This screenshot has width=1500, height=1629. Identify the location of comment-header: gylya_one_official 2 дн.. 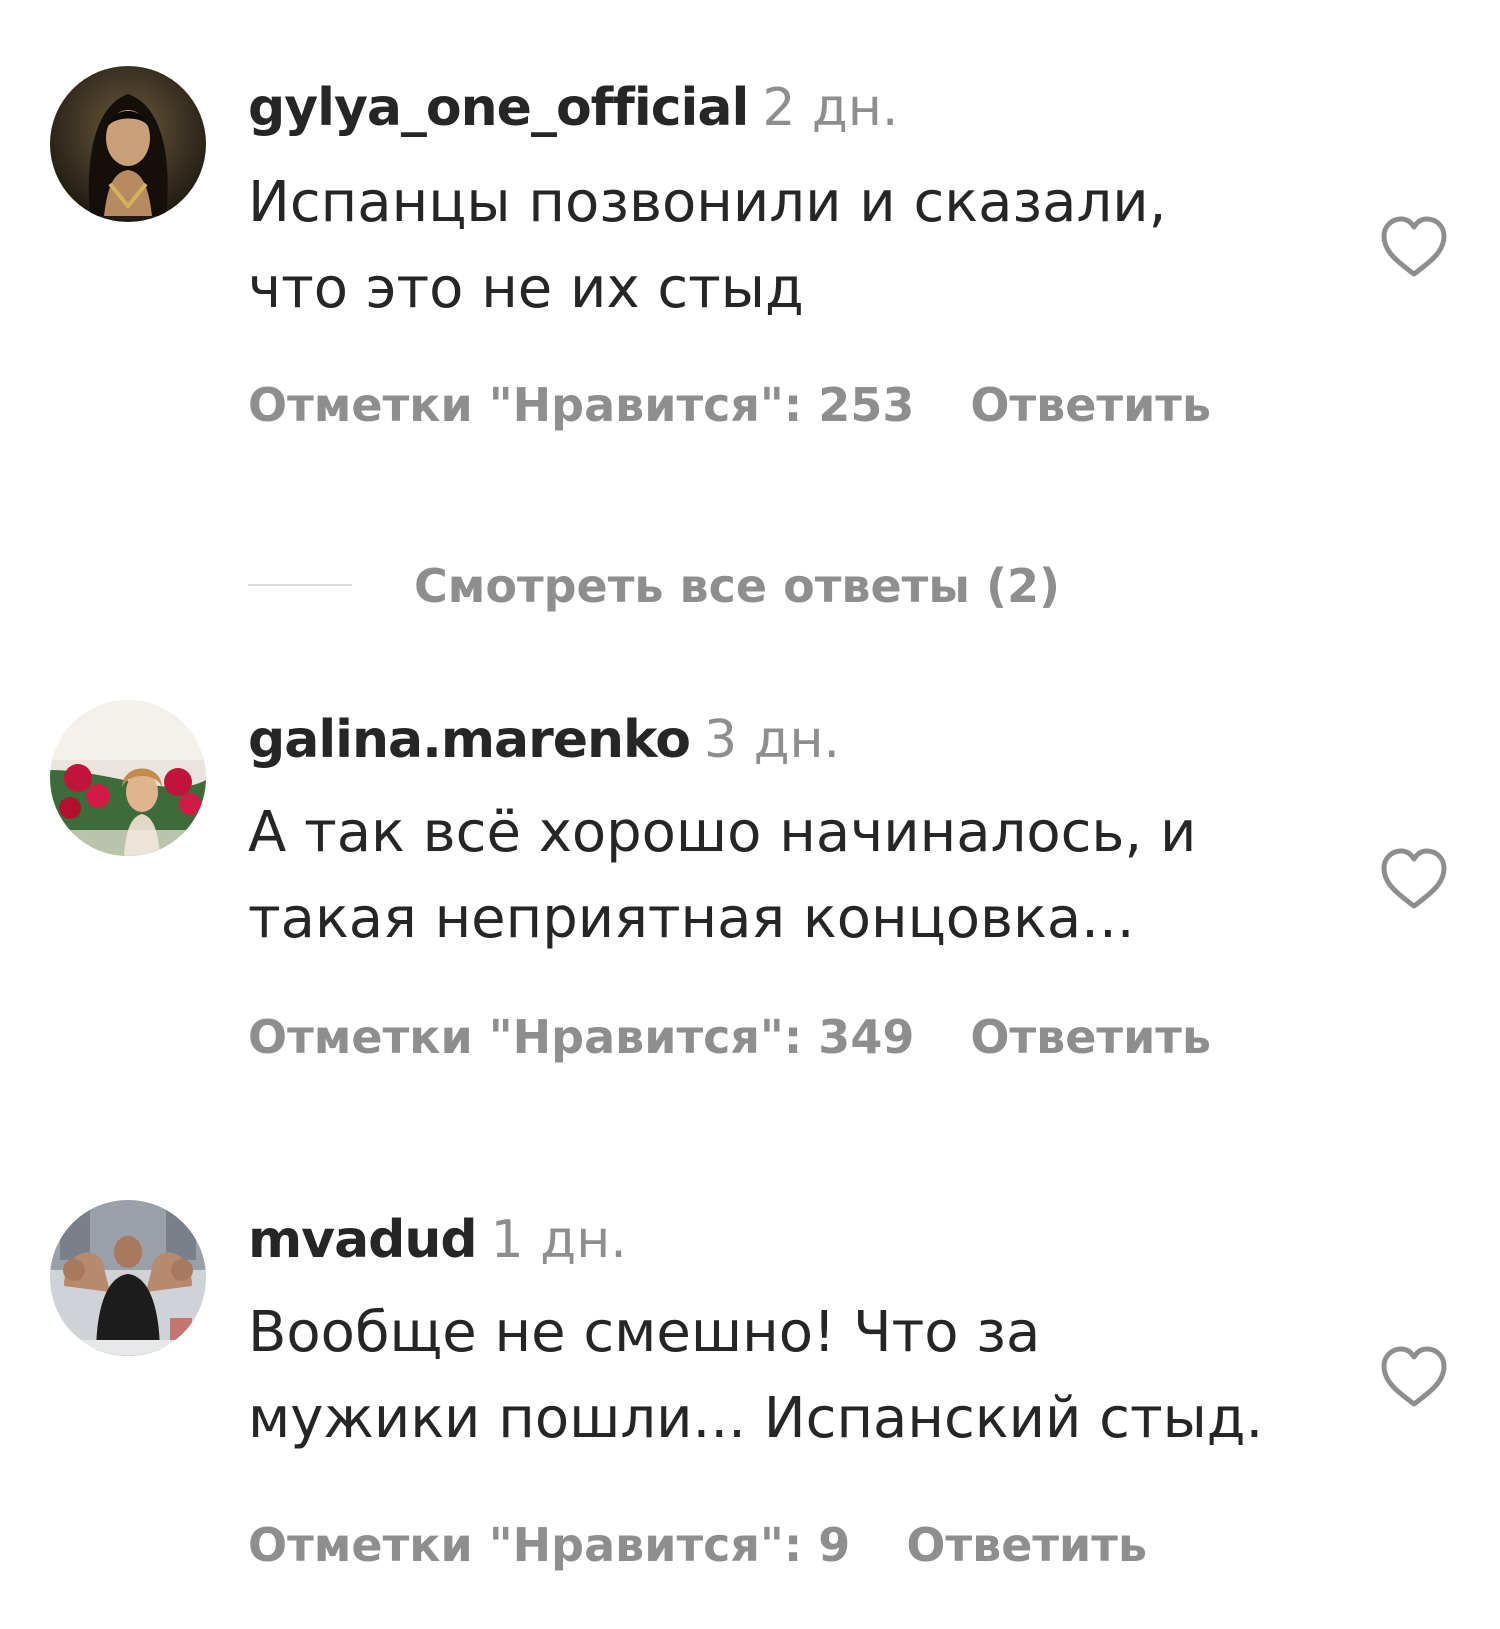
(573, 108).